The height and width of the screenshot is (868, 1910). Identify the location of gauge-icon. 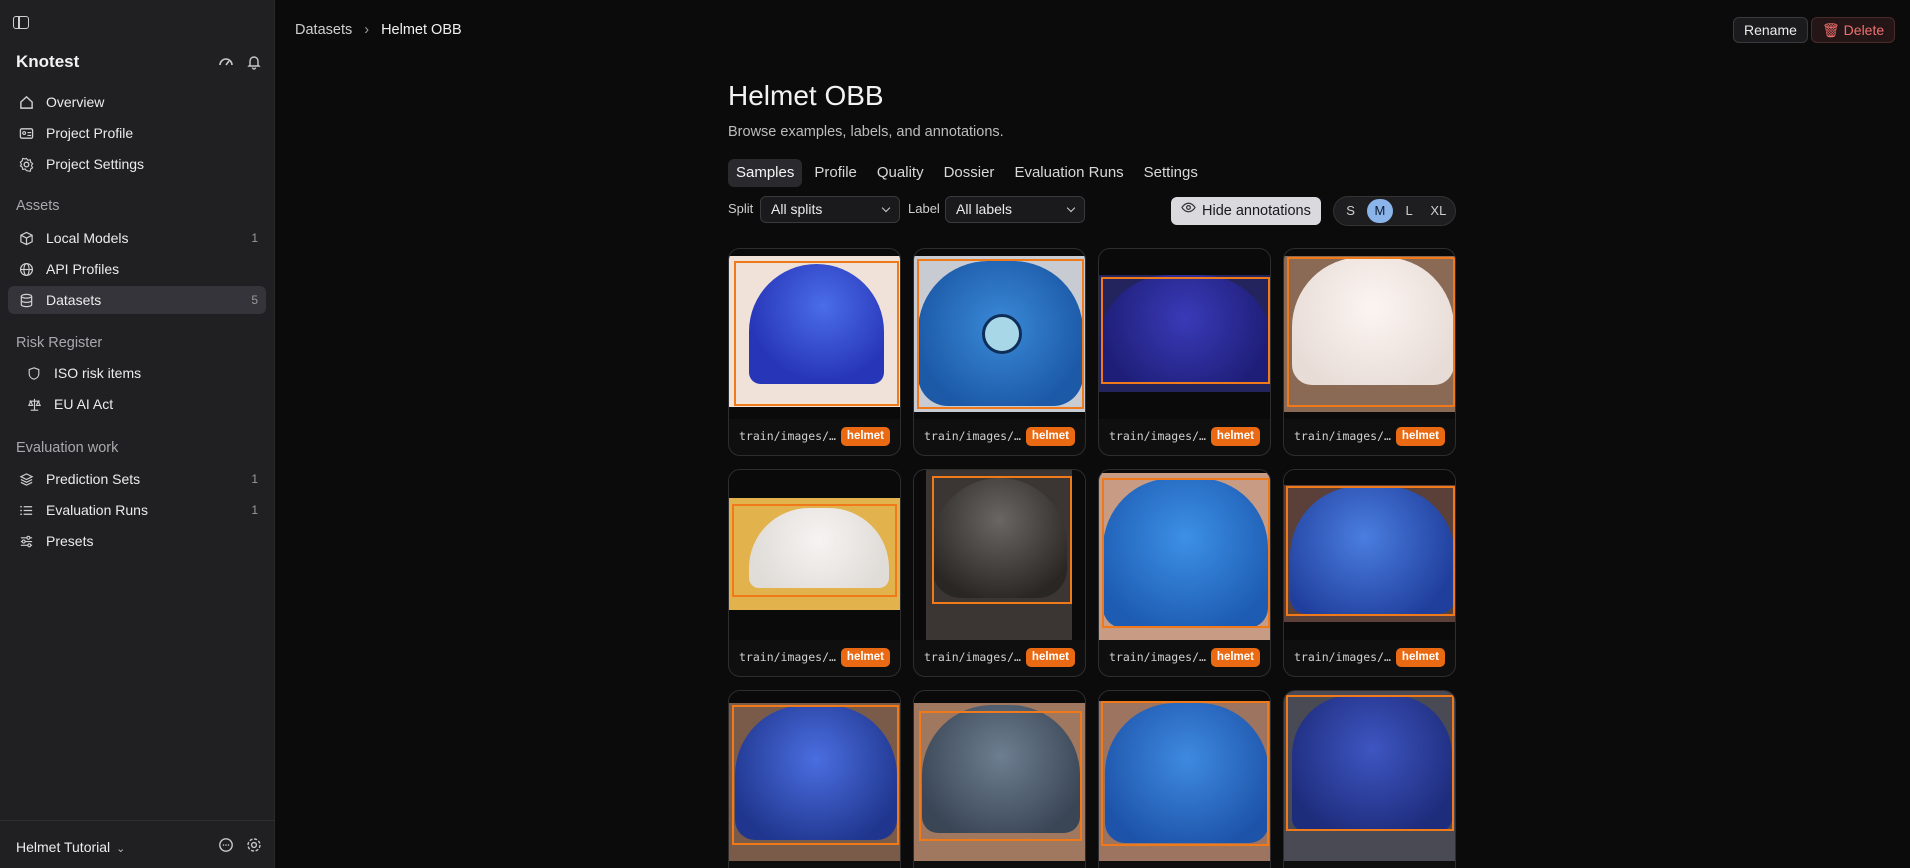
(226, 63).